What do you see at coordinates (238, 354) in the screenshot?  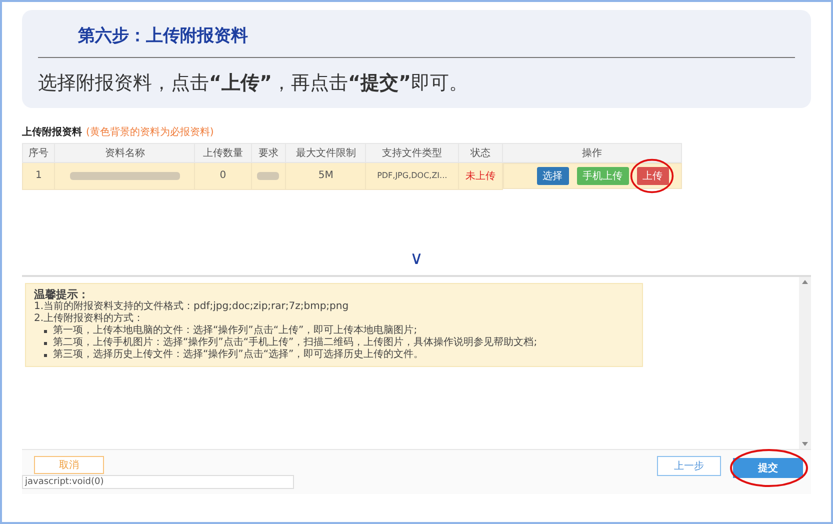 I see `tips-text: 第三项，选择历史上传文件：选择“操作列”点击“选择”，即可选择历史上传的文件。` at bounding box center [238, 354].